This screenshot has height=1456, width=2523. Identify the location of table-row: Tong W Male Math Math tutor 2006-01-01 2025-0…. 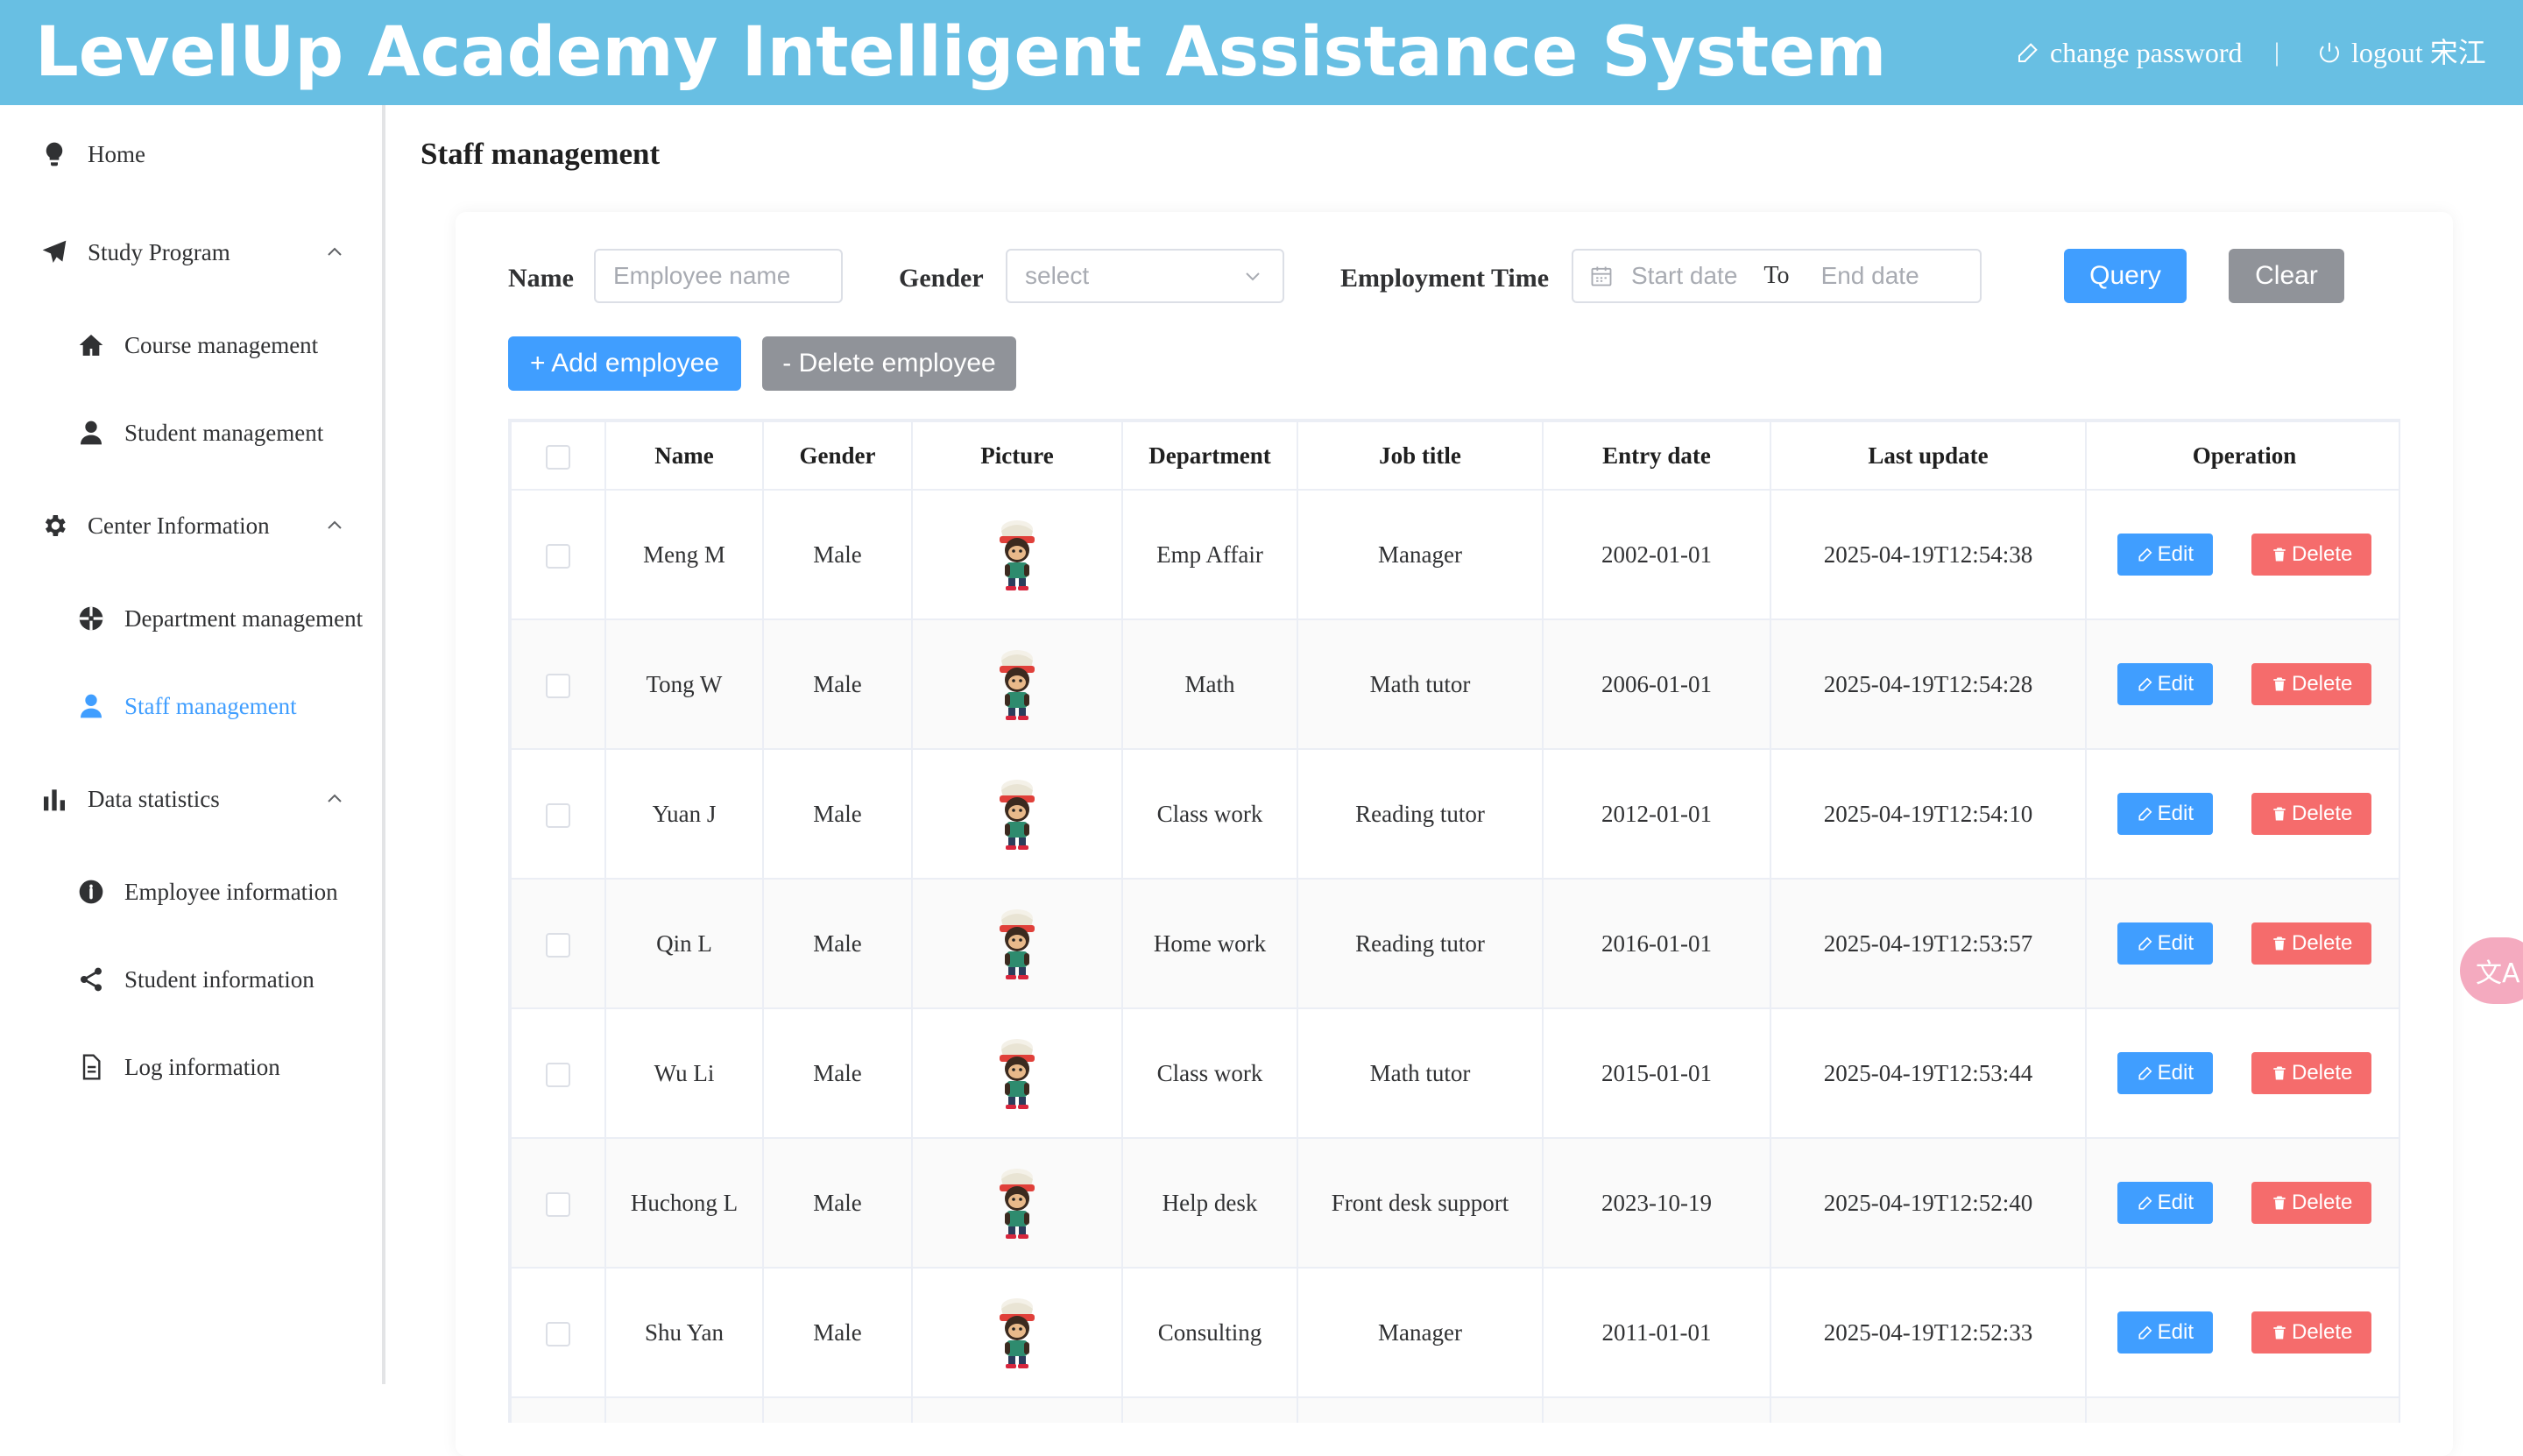
(1454, 684).